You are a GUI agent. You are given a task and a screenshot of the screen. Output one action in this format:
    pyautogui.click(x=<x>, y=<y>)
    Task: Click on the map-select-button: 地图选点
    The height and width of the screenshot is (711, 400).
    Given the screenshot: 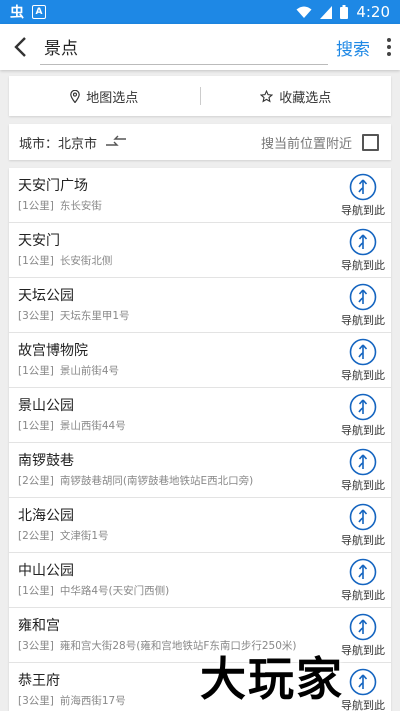 What is the action you would take?
    pyautogui.click(x=104, y=96)
    